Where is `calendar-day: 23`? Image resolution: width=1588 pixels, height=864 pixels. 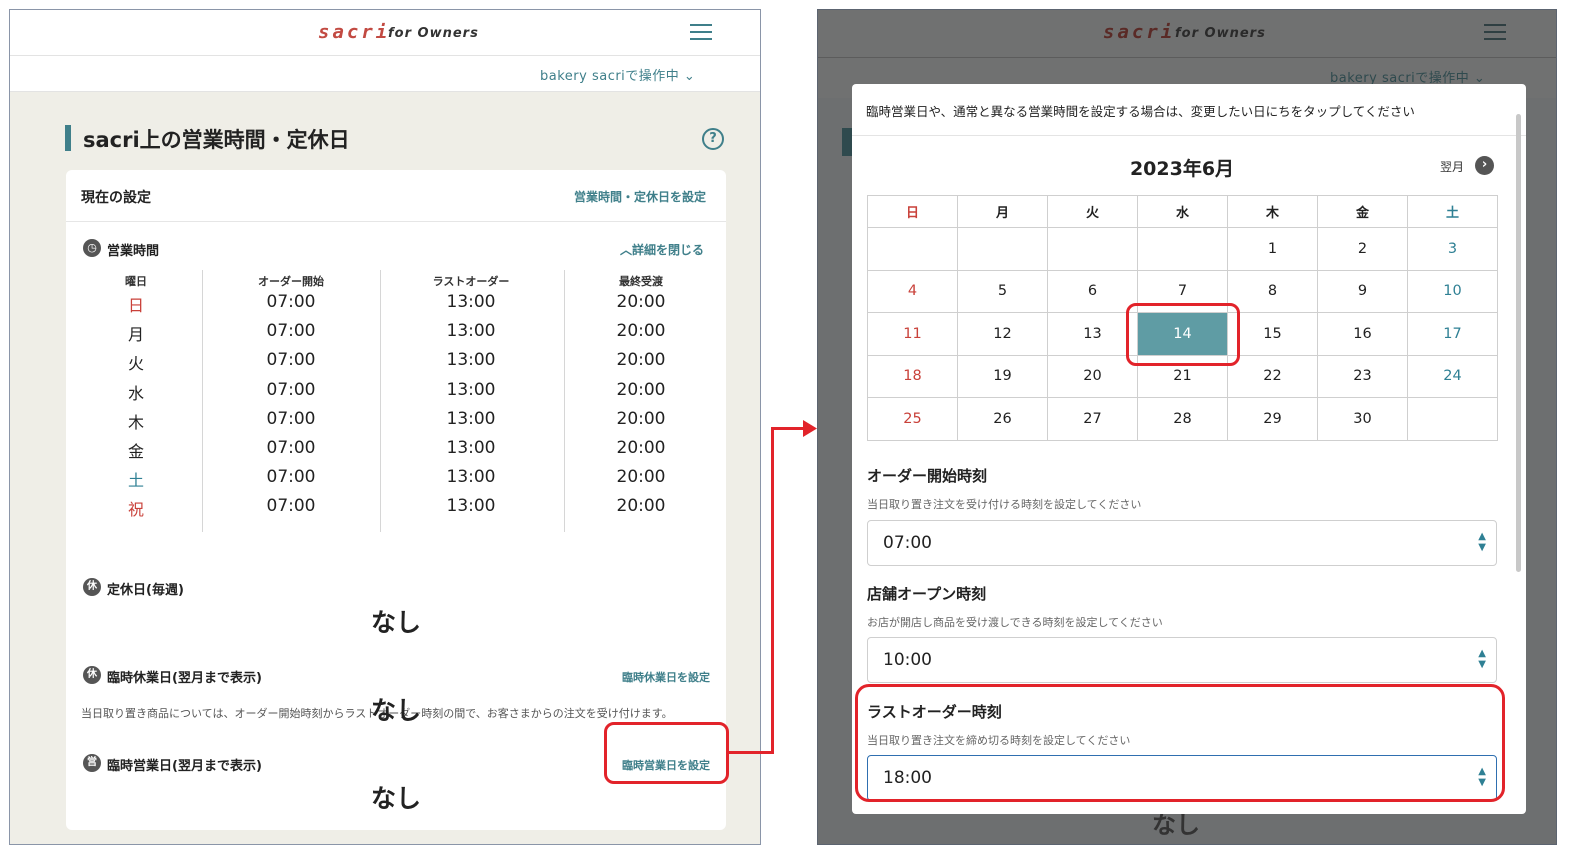
calendar-day: 23 is located at coordinates (1362, 376).